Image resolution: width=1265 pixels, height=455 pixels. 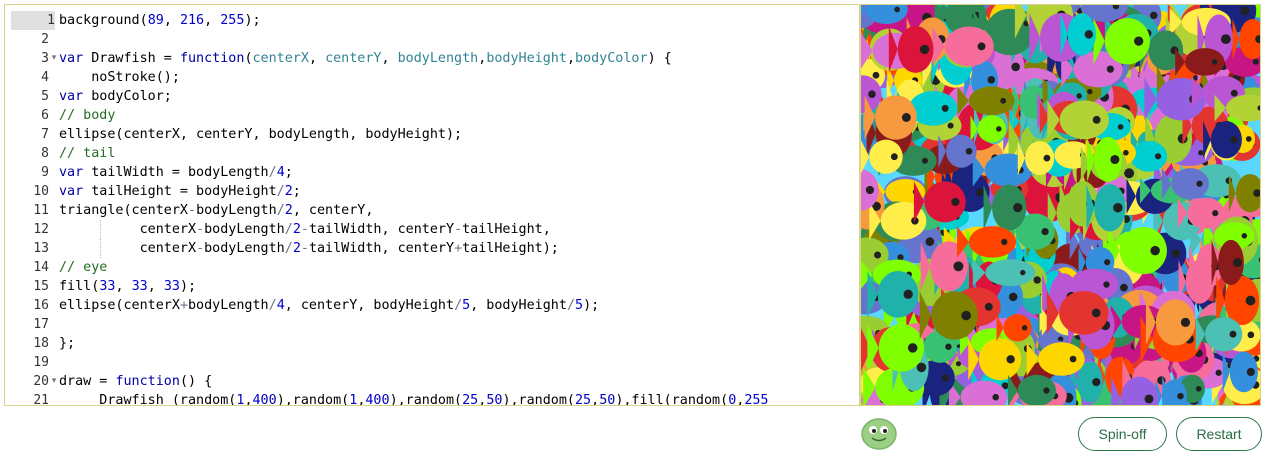 I want to click on code-line: background(89, 216, 255);, so click(x=160, y=20).